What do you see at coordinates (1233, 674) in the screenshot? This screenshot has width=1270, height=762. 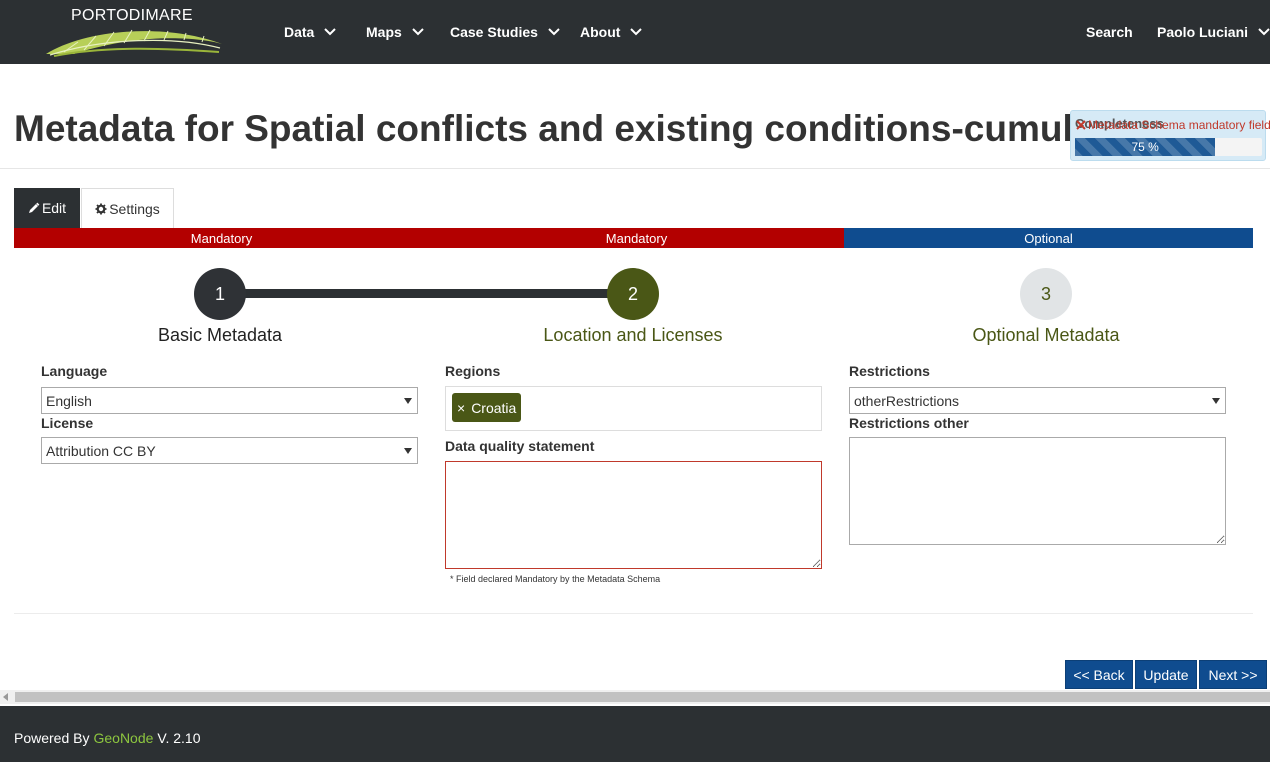 I see `next-button: Next >>` at bounding box center [1233, 674].